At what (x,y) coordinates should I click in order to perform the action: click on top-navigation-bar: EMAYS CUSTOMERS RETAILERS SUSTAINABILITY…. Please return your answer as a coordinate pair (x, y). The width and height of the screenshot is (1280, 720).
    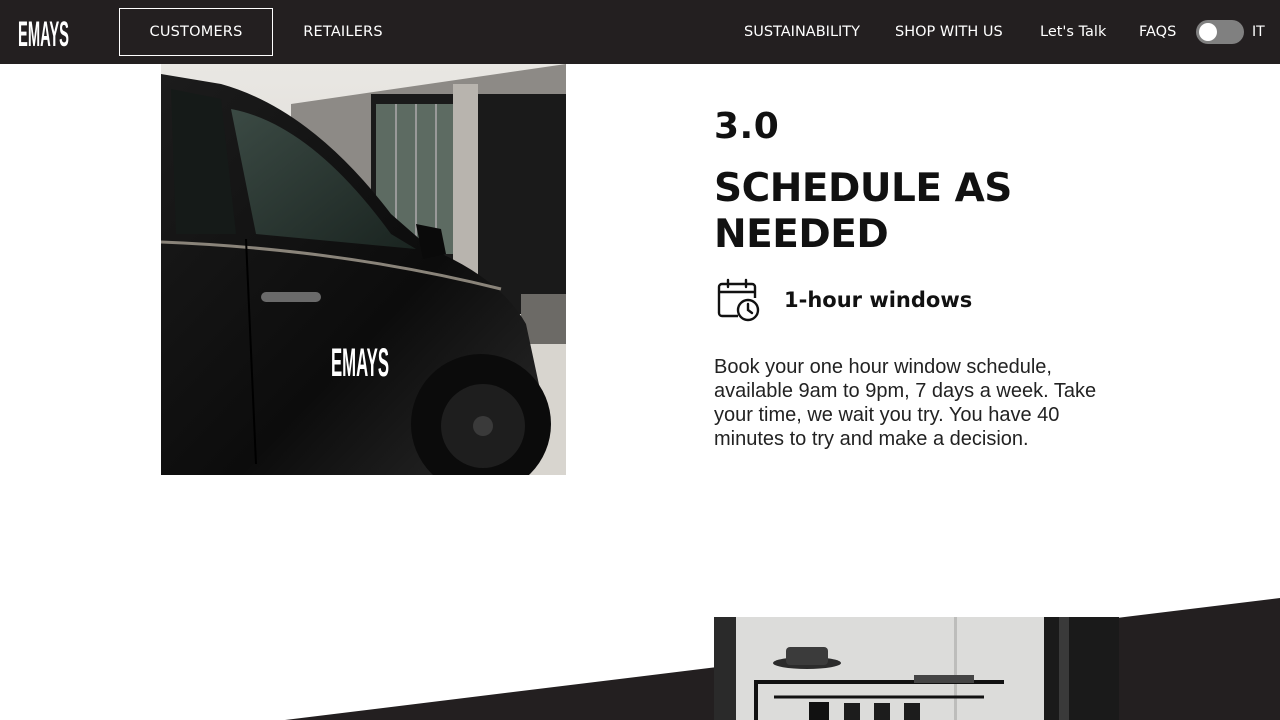
    Looking at the image, I should click on (640, 32).